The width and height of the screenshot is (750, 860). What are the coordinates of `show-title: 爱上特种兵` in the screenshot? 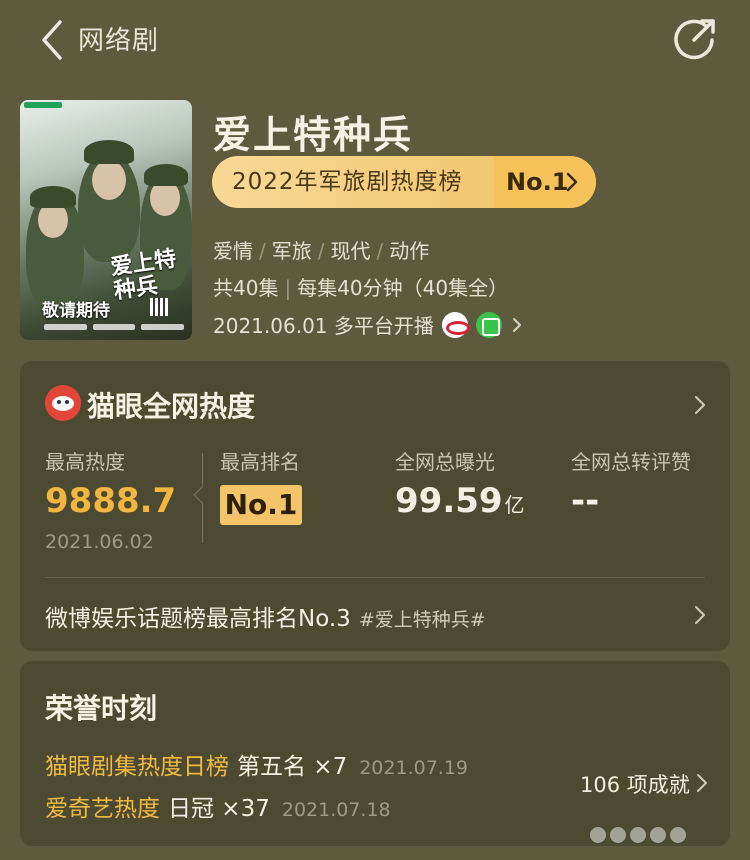 It's located at (313, 135).